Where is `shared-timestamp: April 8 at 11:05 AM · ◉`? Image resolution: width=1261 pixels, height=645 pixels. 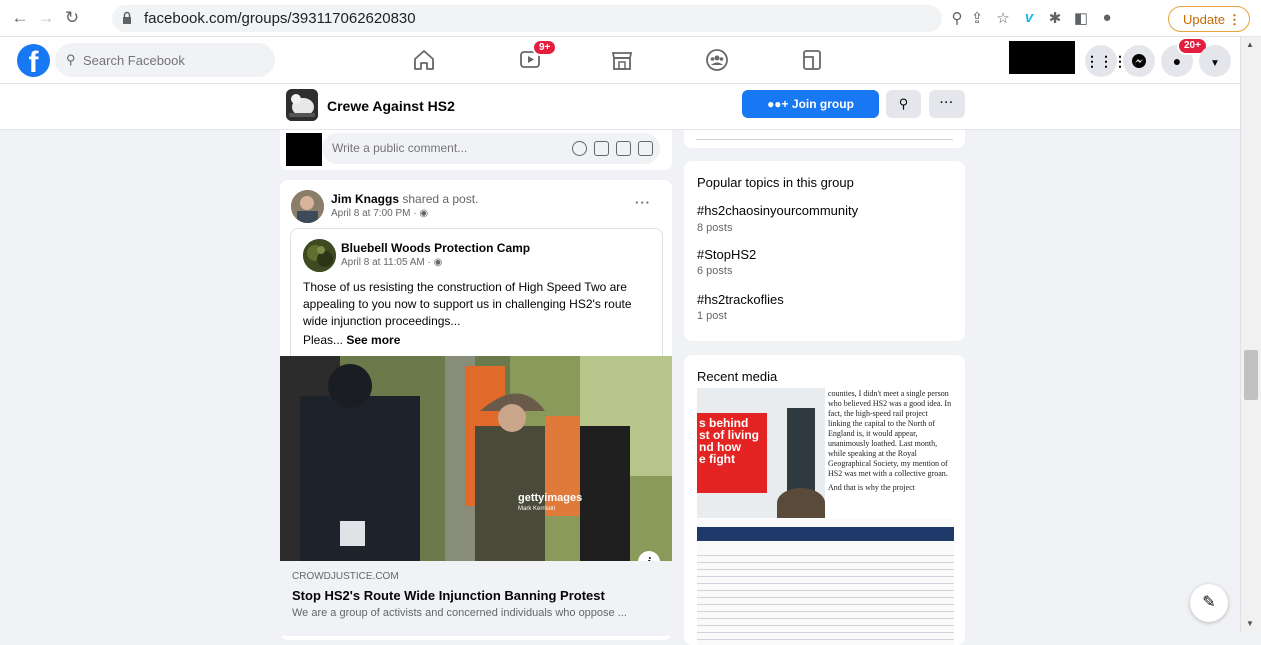 shared-timestamp: April 8 at 11:05 AM · ◉ is located at coordinates (391, 262).